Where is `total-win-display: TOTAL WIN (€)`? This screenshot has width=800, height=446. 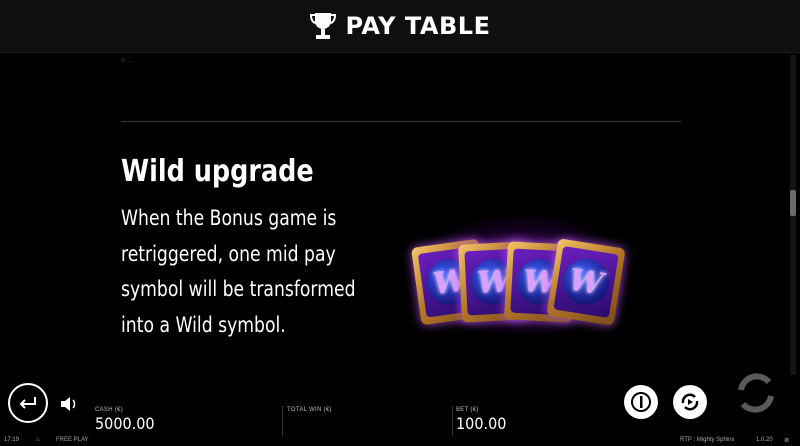
total-win-display: TOTAL WIN (€) is located at coordinates (309, 410).